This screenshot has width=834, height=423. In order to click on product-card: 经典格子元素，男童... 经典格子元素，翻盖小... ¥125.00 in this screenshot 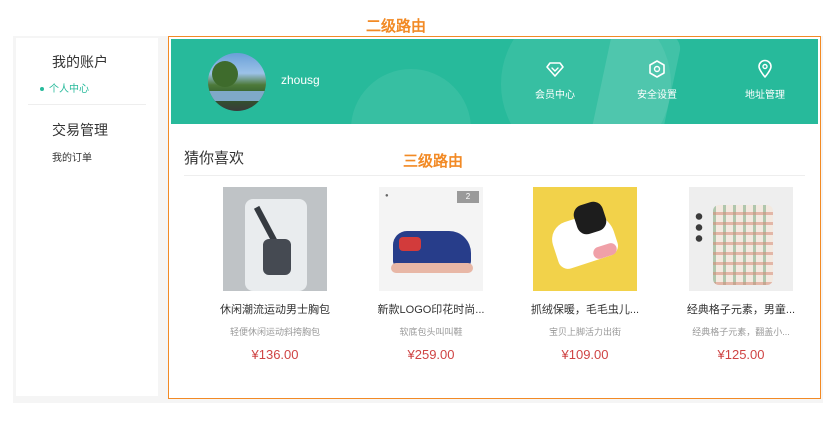, I will do `click(741, 274)`.